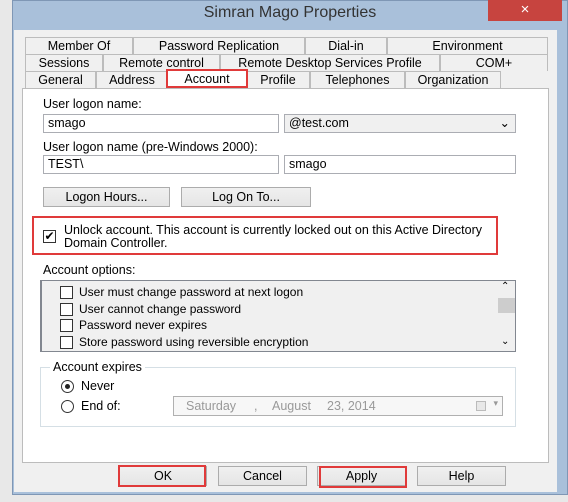  Describe the element at coordinates (89, 270) in the screenshot. I see `account-options-label: Account options:` at that location.